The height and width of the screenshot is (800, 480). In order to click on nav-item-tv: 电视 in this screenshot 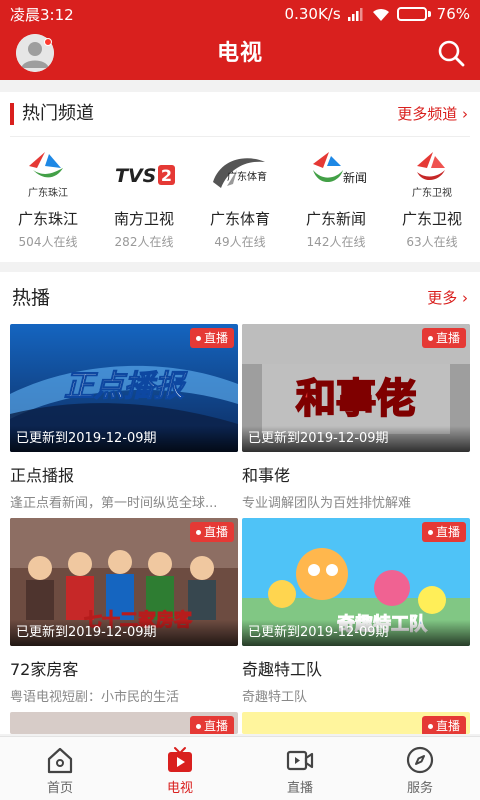, I will do `click(180, 768)`.